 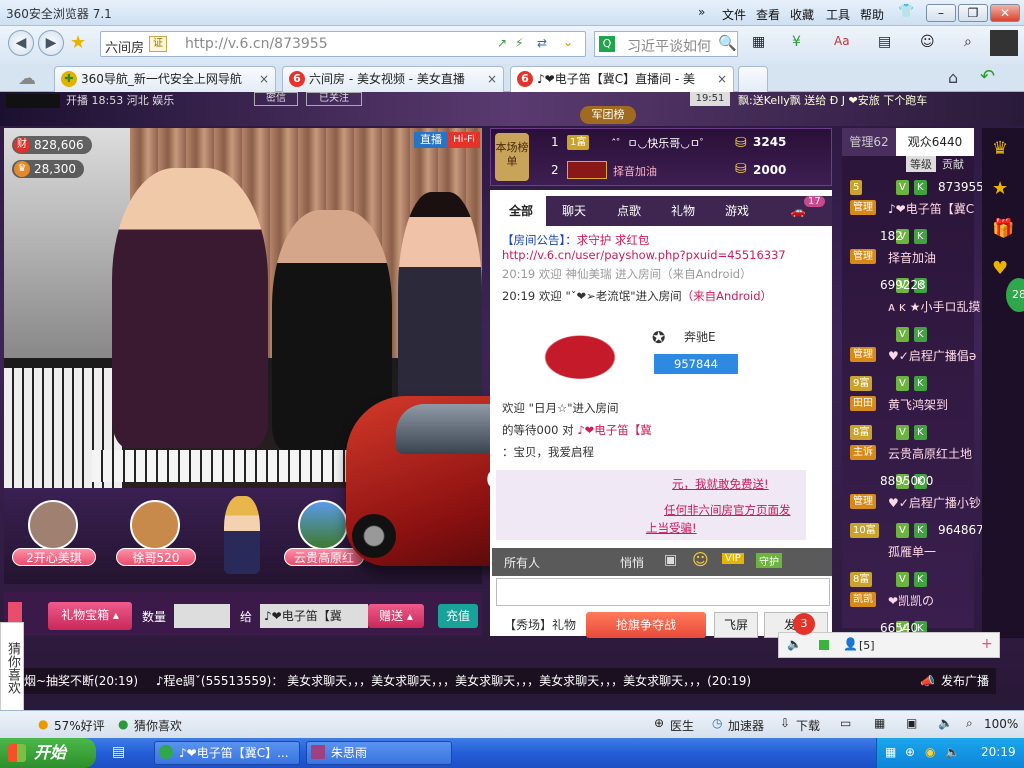 What do you see at coordinates (379, 753) in the screenshot?
I see `taskbar-chat-window: 朱思雨` at bounding box center [379, 753].